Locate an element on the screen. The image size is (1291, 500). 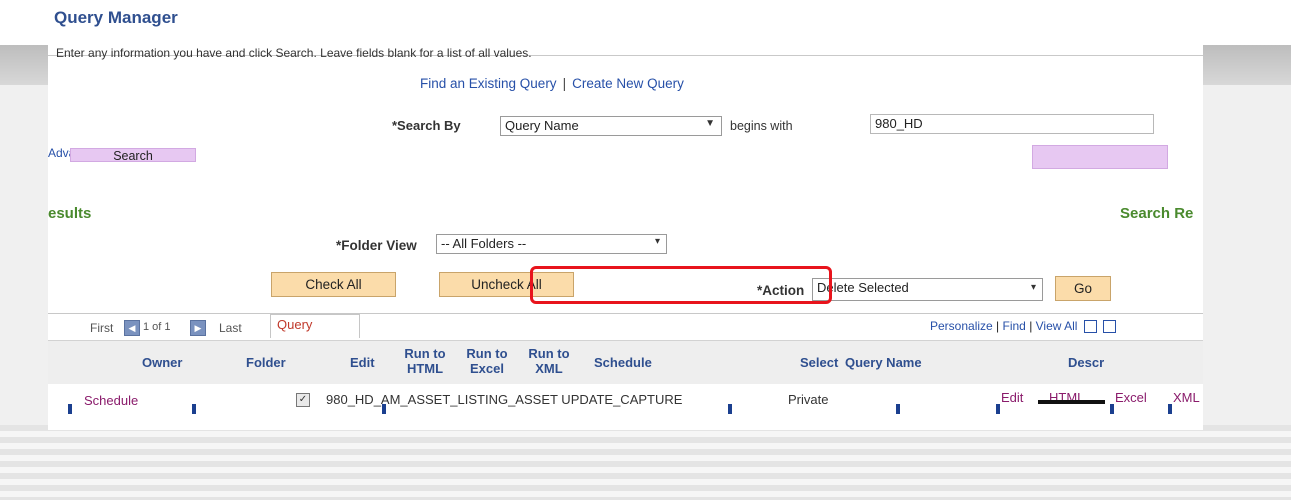
edit-link: Edit is located at coordinates (1012, 397).